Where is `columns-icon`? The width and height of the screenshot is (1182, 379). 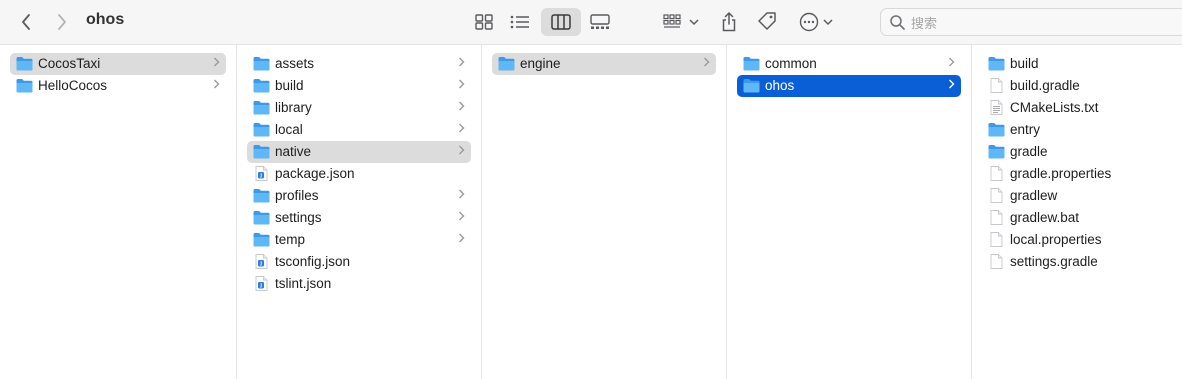 columns-icon is located at coordinates (561, 22).